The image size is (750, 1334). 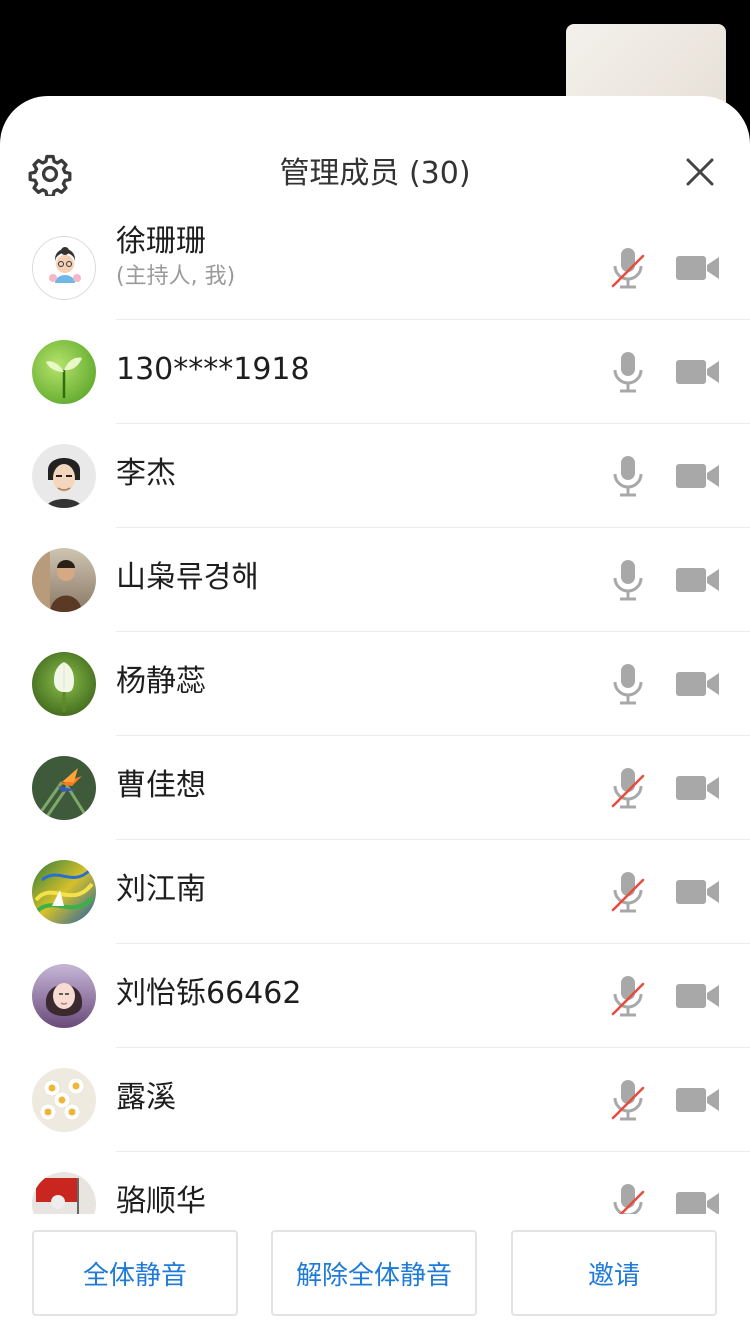 What do you see at coordinates (375, 580) in the screenshot?
I see `member-row: 山枭류경해` at bounding box center [375, 580].